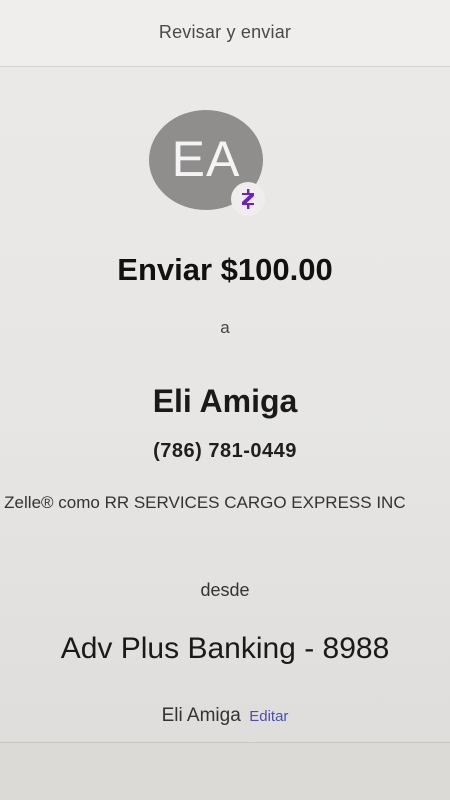 The height and width of the screenshot is (800, 450). I want to click on page-title: Revisar y enviar, so click(225, 32).